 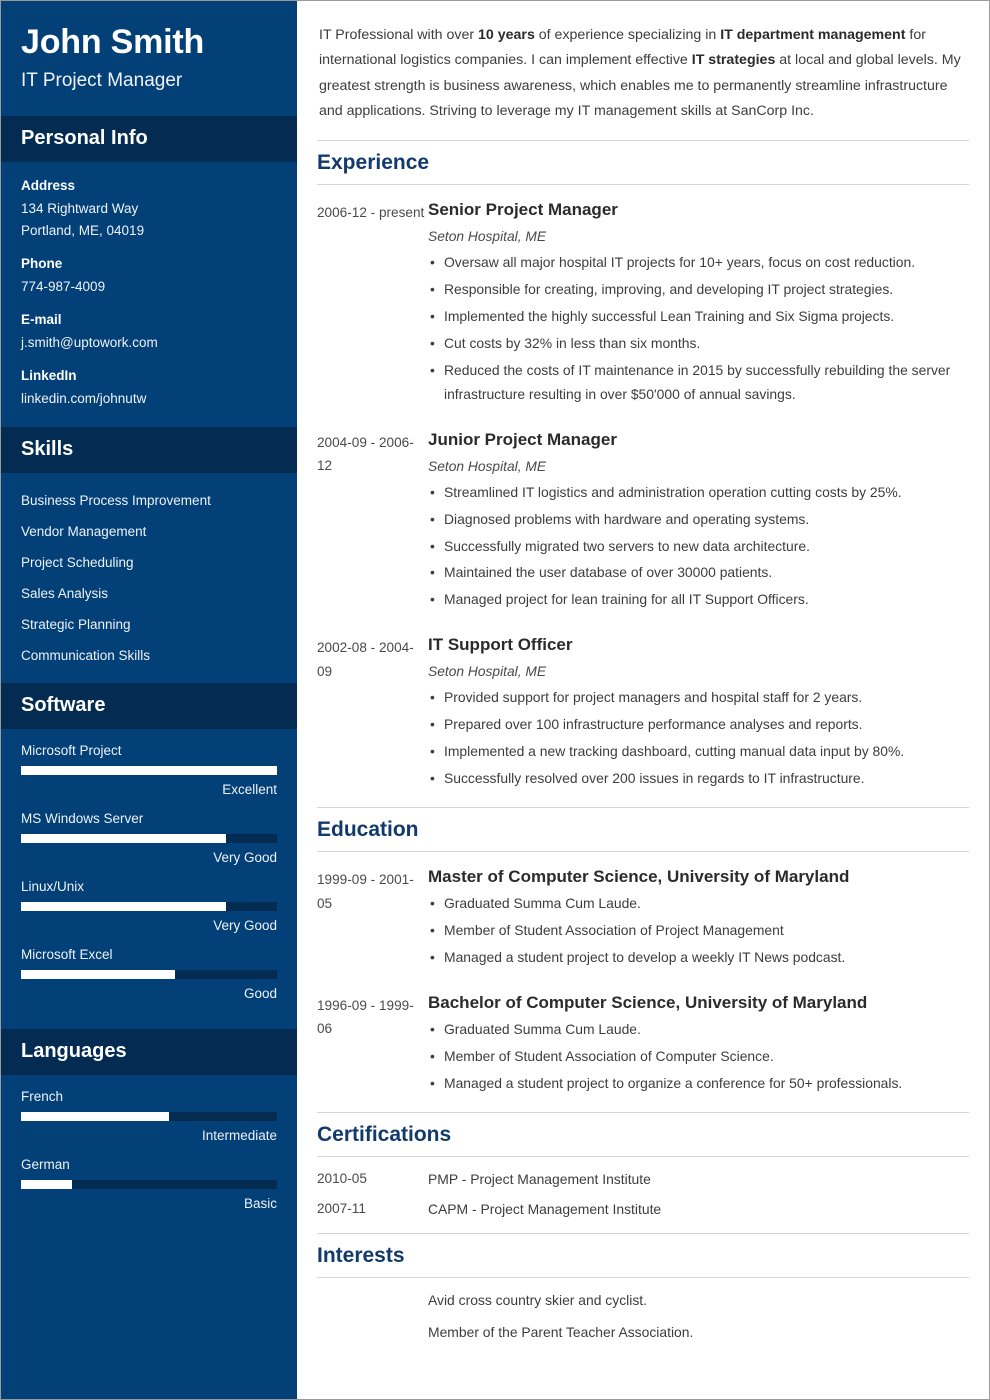 What do you see at coordinates (500, 645) in the screenshot?
I see `entry-job-title: IT Support Officer` at bounding box center [500, 645].